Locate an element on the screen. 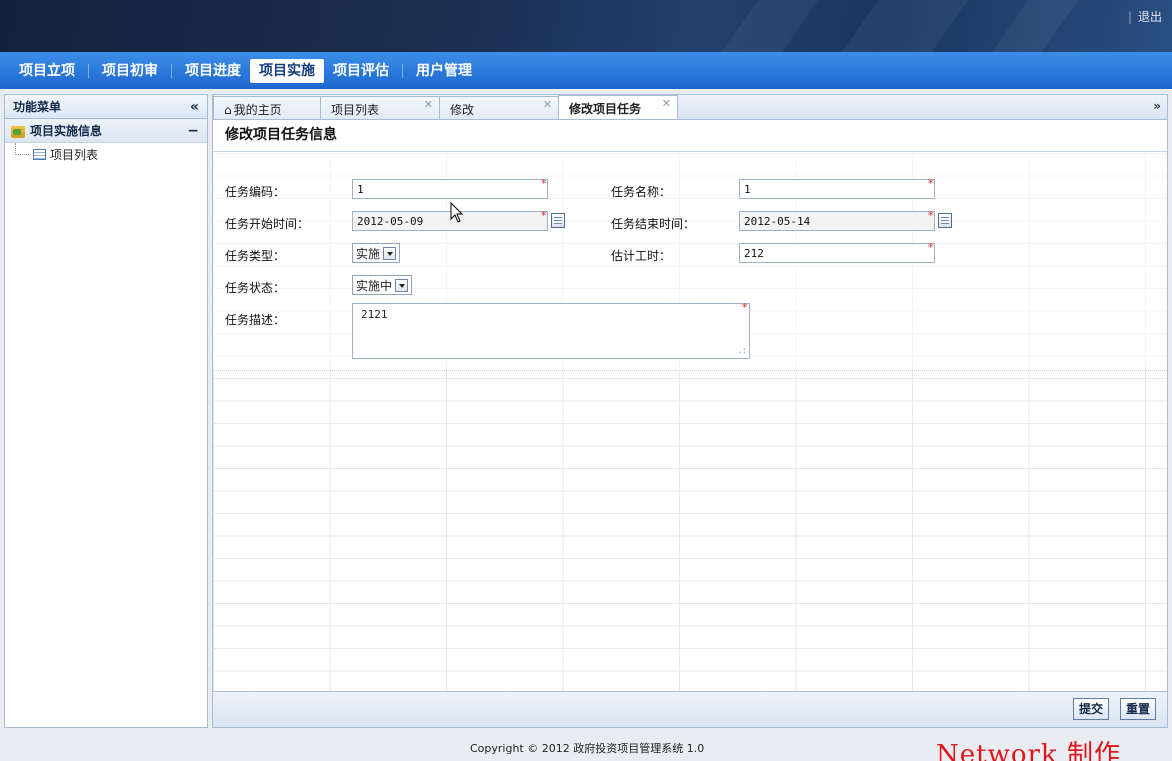  sidebar-group-label: 项目实施信息 is located at coordinates (66, 131).